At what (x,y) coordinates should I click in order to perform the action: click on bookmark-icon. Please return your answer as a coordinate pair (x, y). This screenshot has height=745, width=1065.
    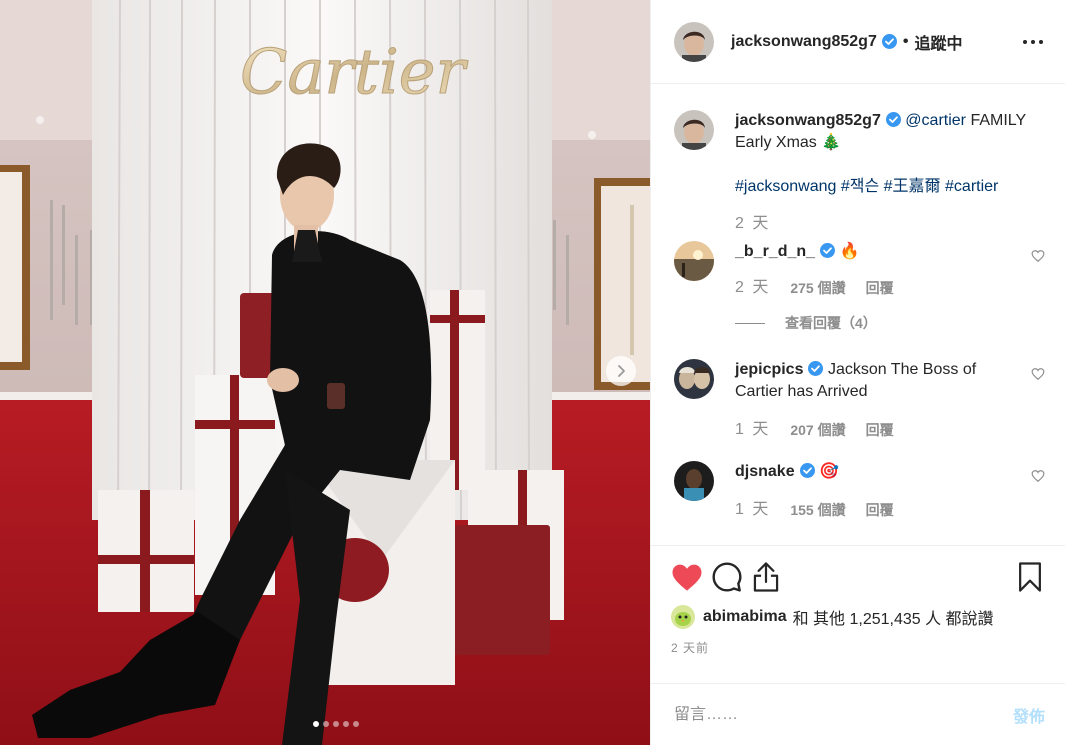
    Looking at the image, I should click on (1030, 577).